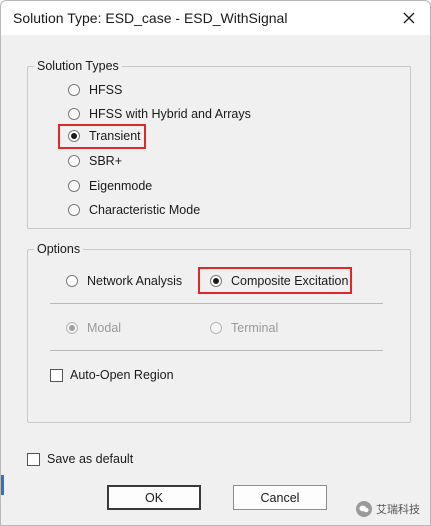 This screenshot has height=526, width=431. What do you see at coordinates (72, 328) in the screenshot?
I see `radio-modal-indicator` at bounding box center [72, 328].